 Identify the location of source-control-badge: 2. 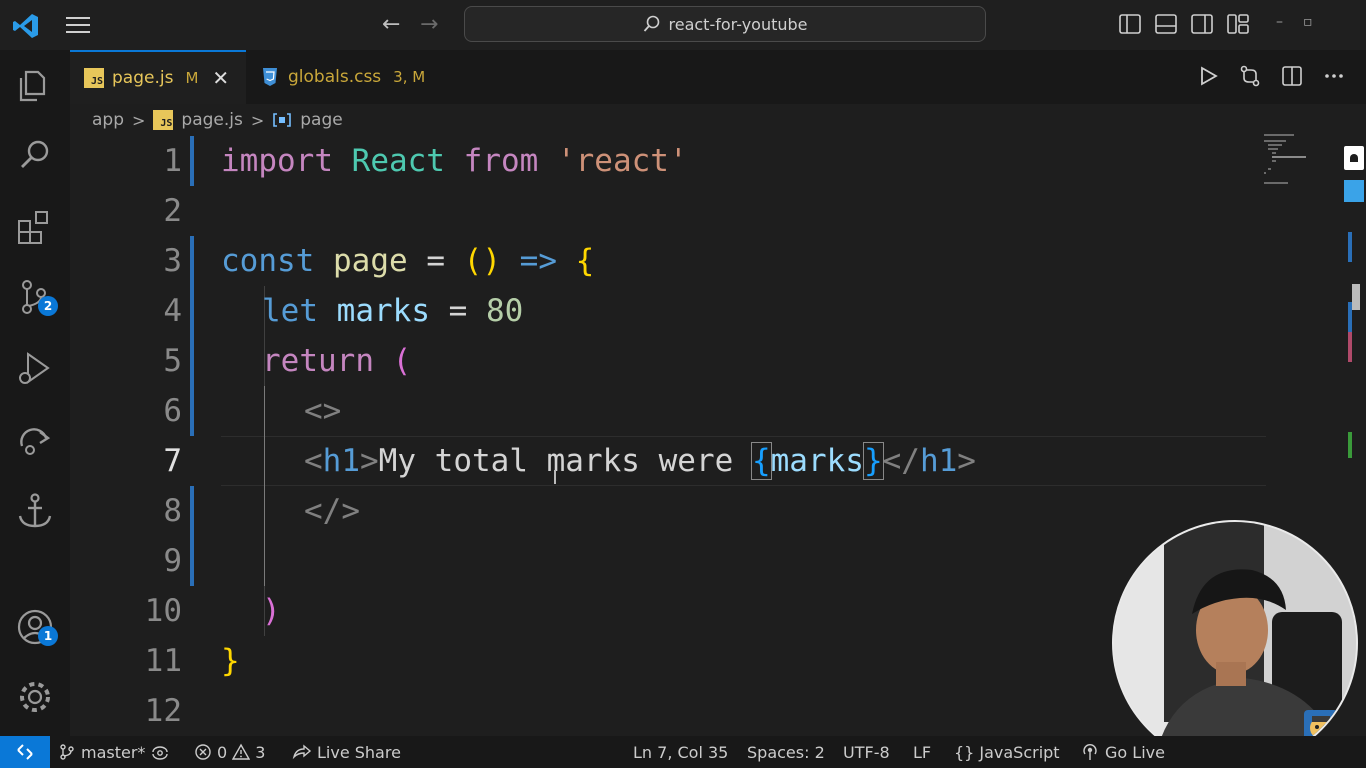
(48, 306).